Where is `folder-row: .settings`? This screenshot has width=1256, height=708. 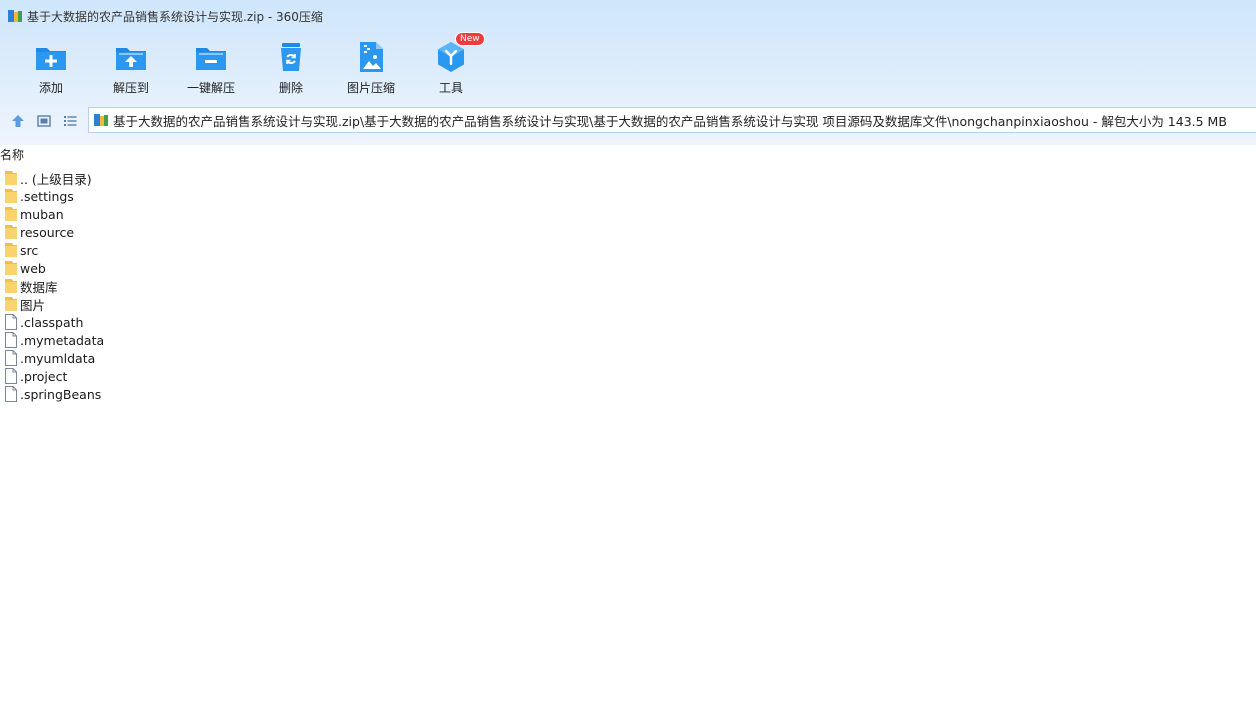 folder-row: .settings is located at coordinates (52, 196).